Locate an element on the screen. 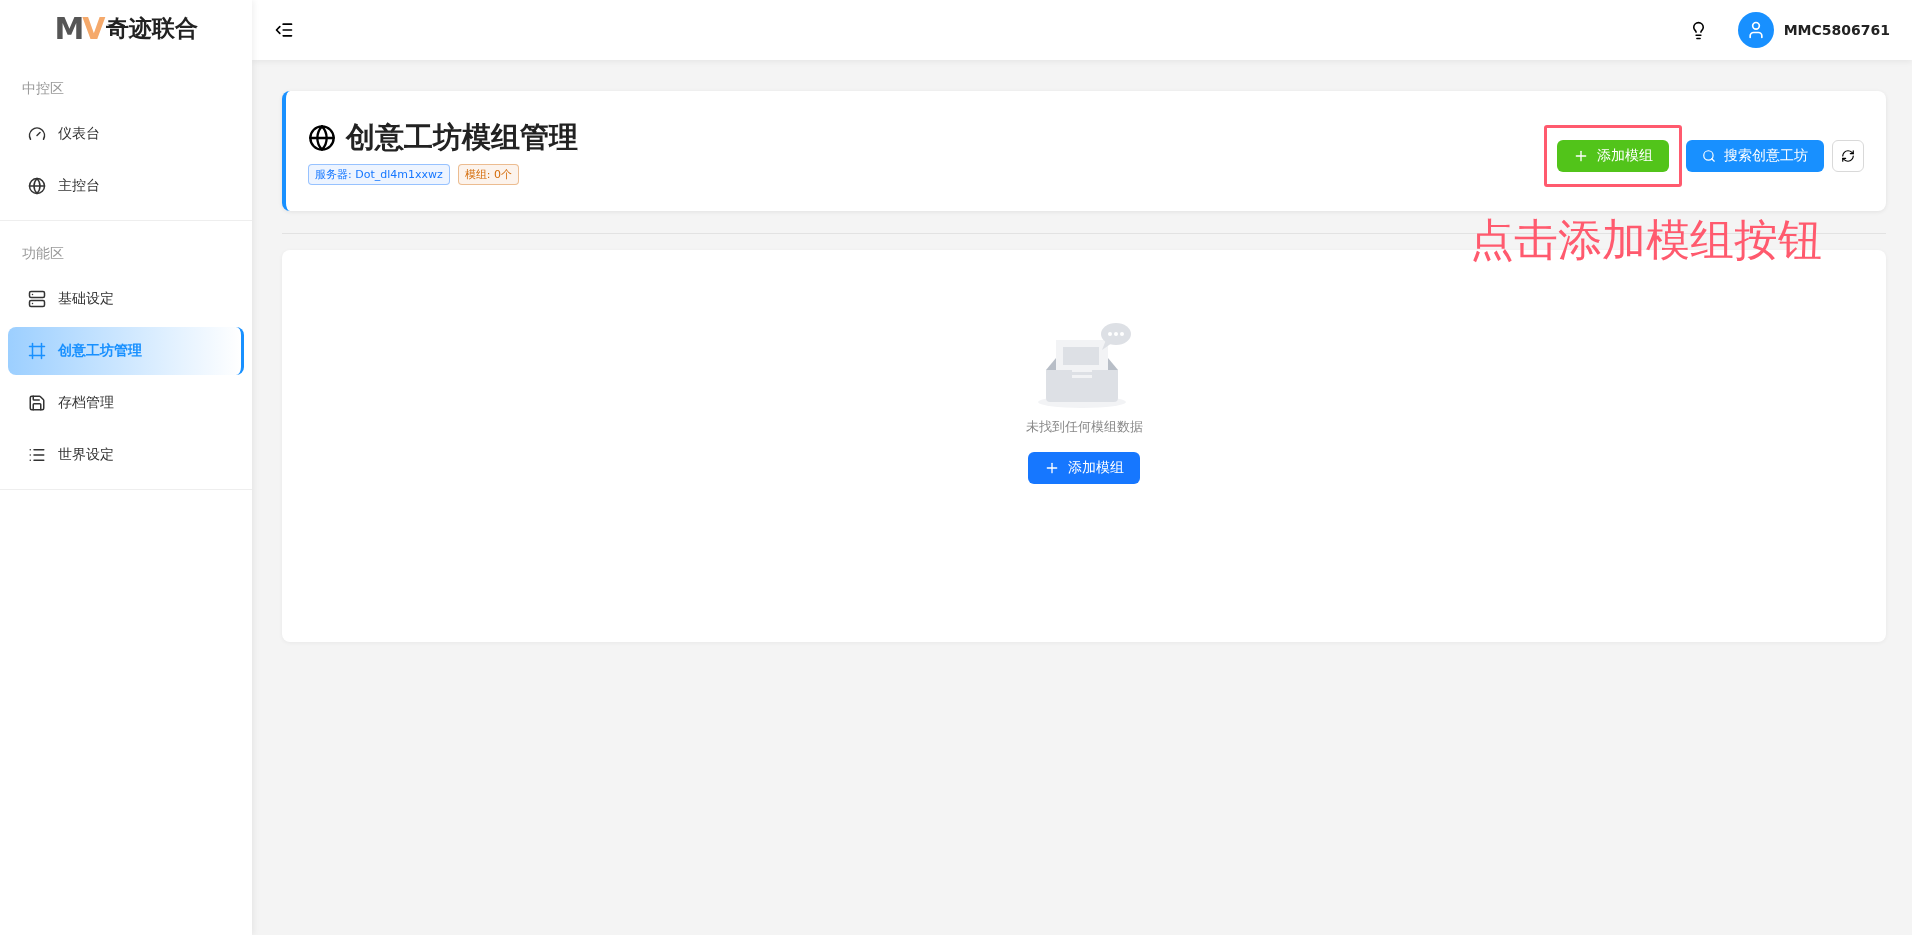 The height and width of the screenshot is (935, 1912). sidebar-item: 世界设定 is located at coordinates (126, 455).